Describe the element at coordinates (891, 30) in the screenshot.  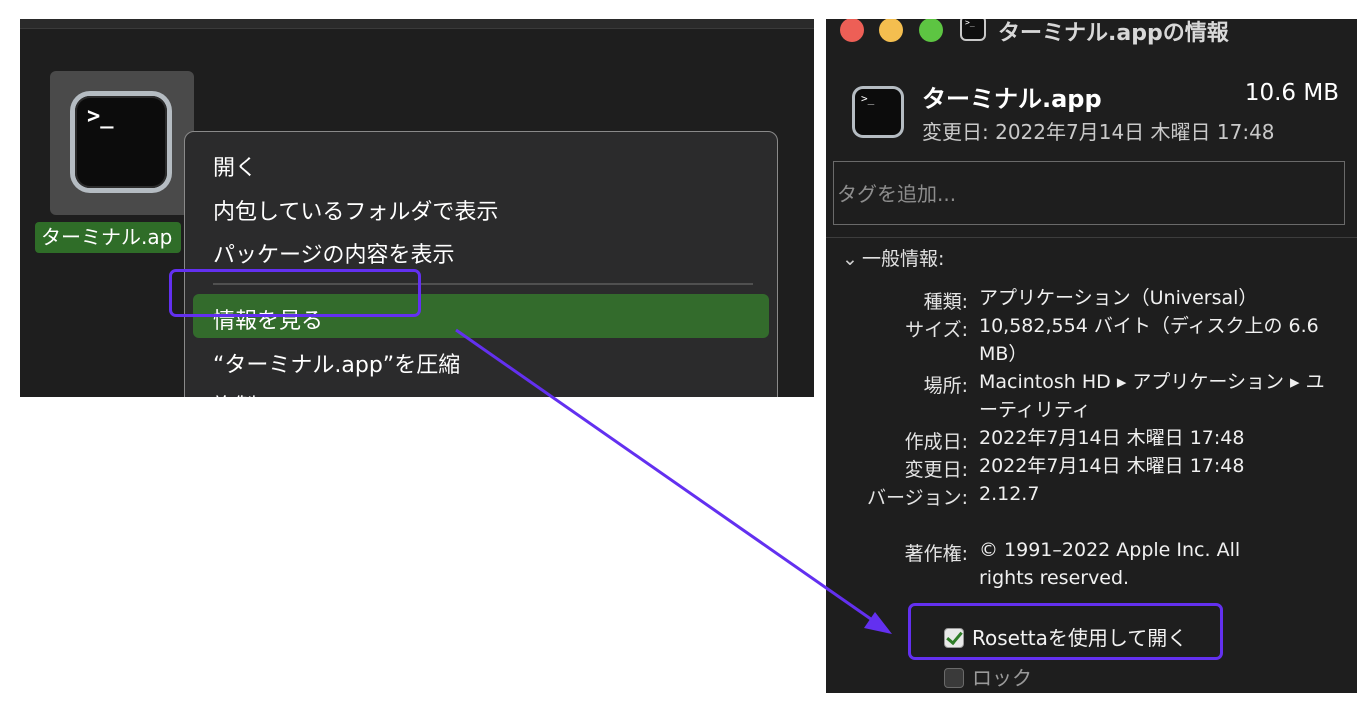
I see `minimize-button` at that location.